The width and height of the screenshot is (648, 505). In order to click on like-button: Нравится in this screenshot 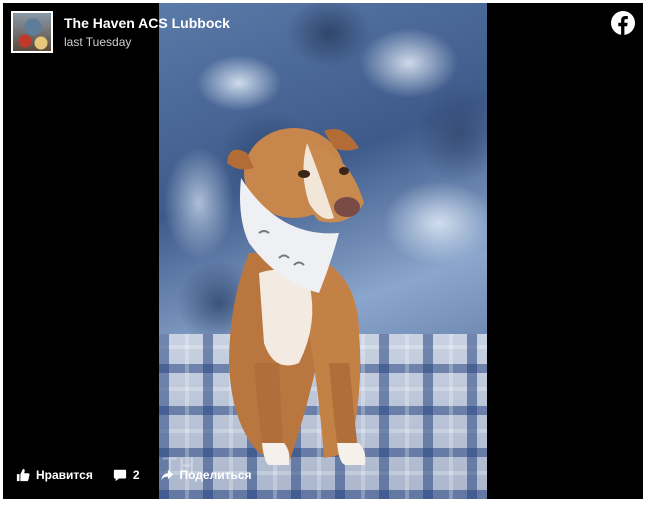, I will do `click(54, 475)`.